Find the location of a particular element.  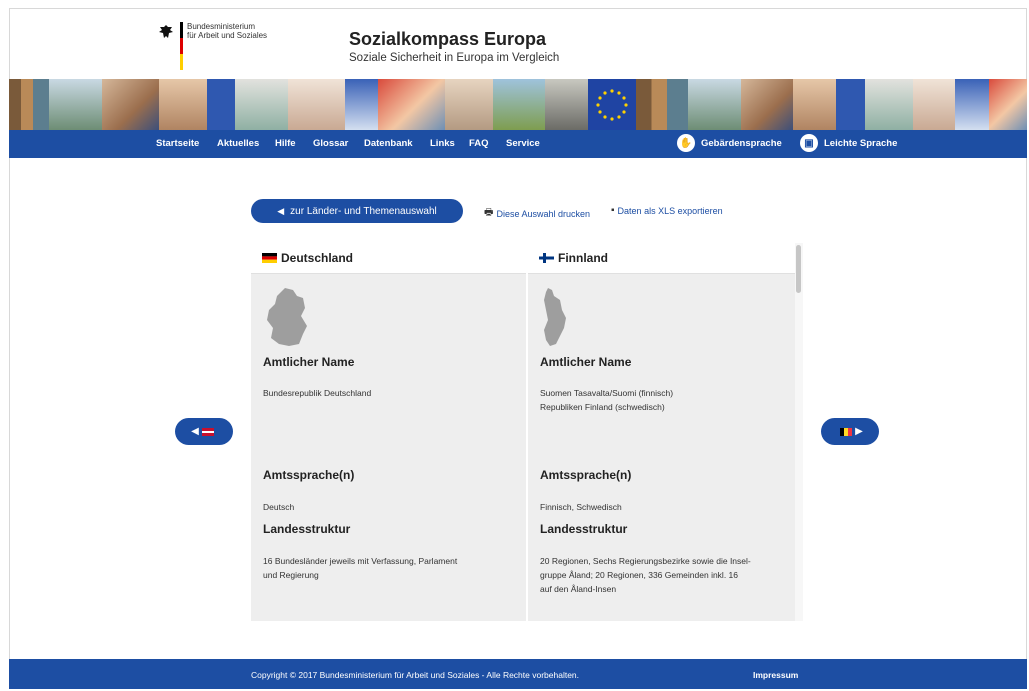

nav-faq: FAQ is located at coordinates (479, 143).